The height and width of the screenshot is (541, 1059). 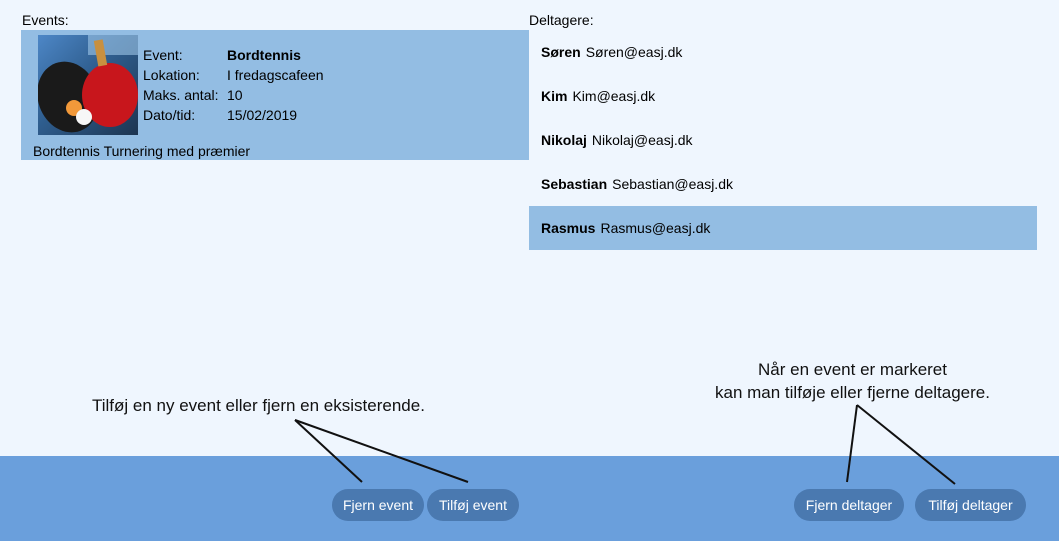 I want to click on add-participant-button: Tilføj deltager, so click(x=970, y=505).